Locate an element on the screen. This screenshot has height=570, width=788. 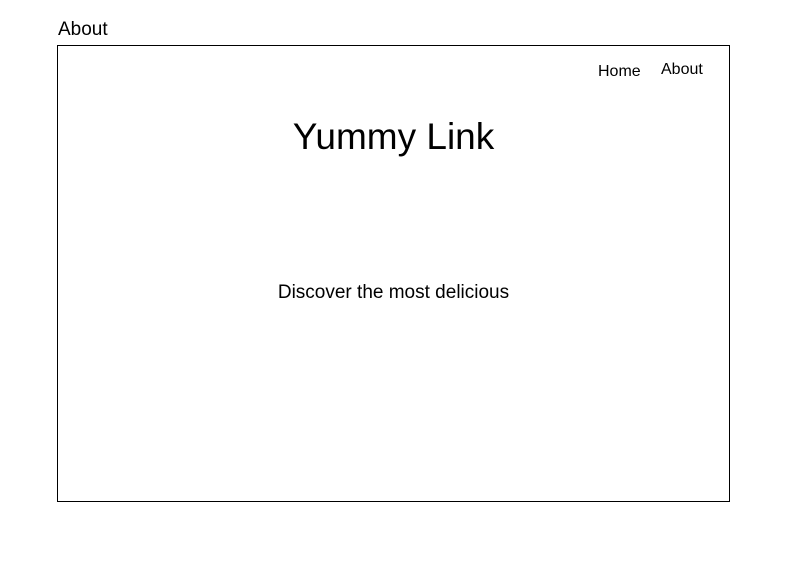
site-title: Yummy Link is located at coordinates (393, 136).